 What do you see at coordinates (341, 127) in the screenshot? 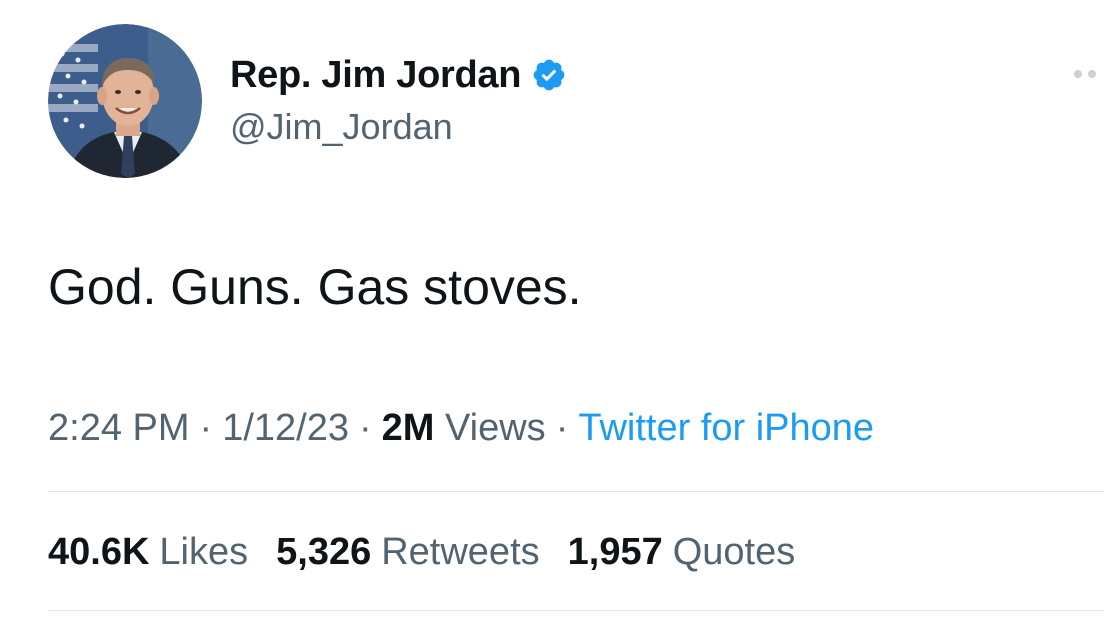
I see `author-handle: @Jim_Jordan` at bounding box center [341, 127].